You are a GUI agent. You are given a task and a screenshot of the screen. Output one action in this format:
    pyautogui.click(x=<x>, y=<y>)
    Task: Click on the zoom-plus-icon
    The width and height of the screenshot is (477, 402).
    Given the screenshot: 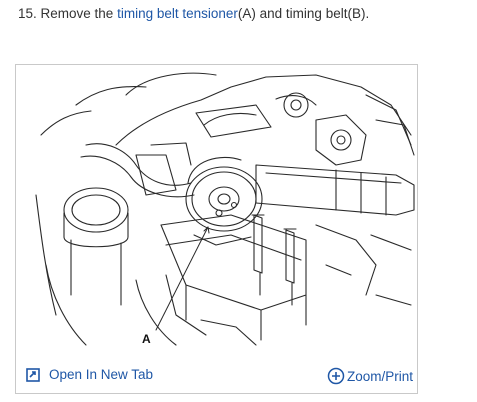 What is the action you would take?
    pyautogui.click(x=336, y=376)
    